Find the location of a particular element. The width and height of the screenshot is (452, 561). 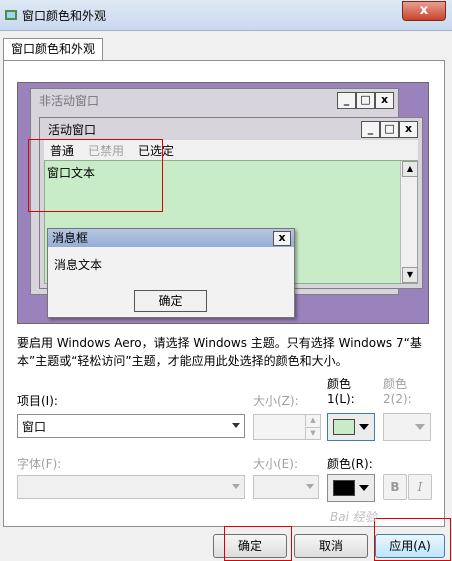

font-color-swatch is located at coordinates (344, 488).